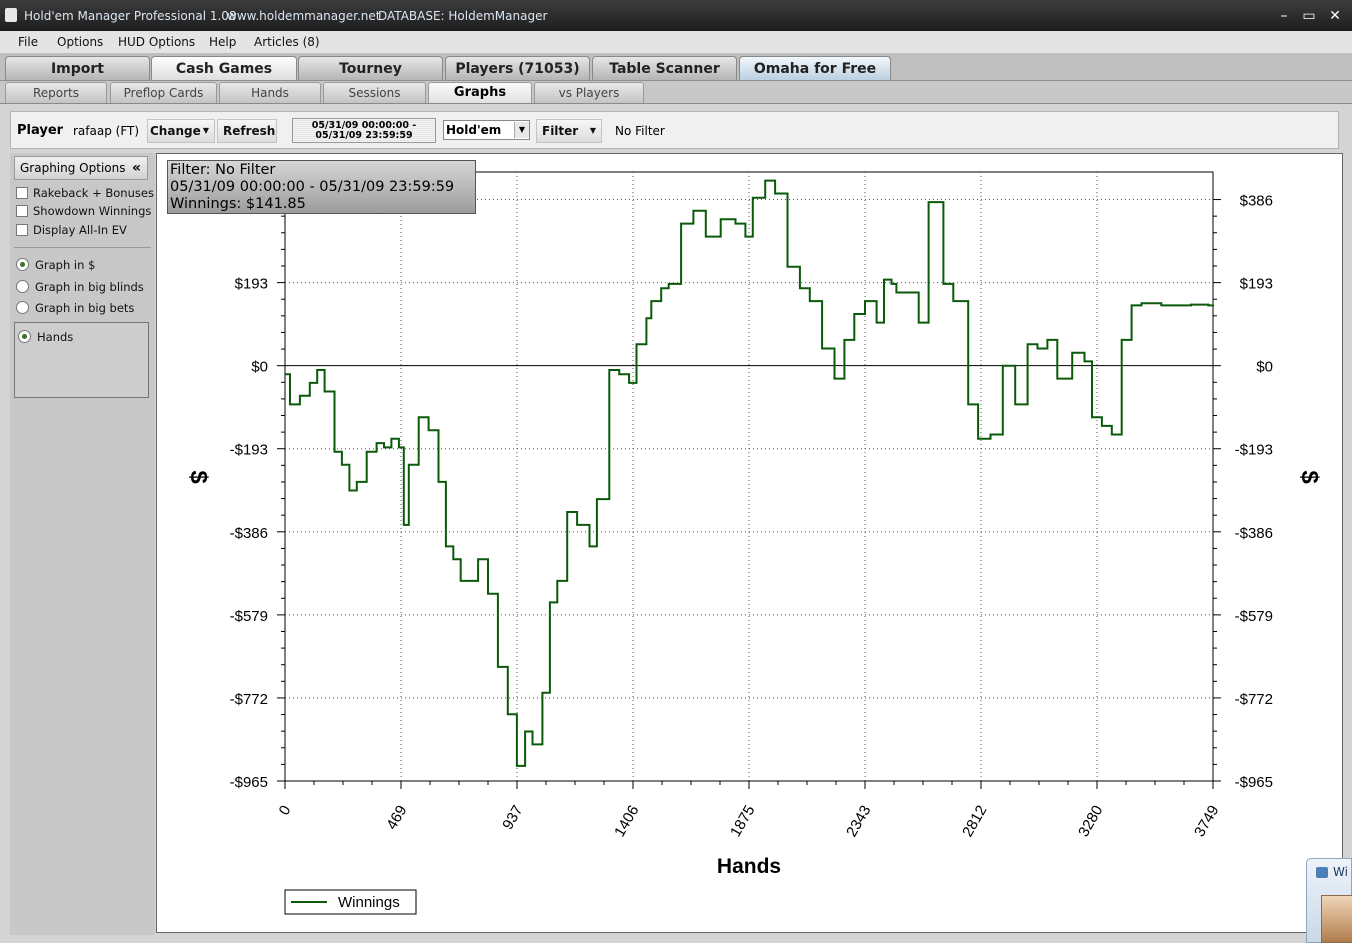  Describe the element at coordinates (664, 68) in the screenshot. I see `tab-table-scanner: Table Scanner` at that location.